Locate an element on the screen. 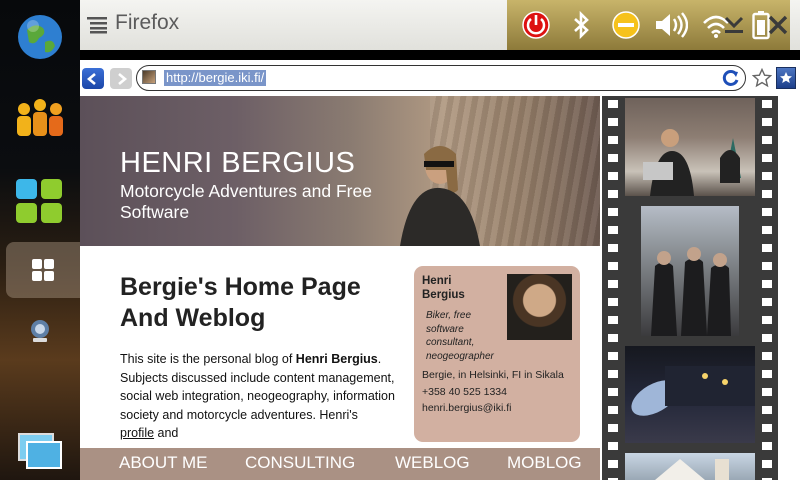  card-phone: +358 40 525 1334 is located at coordinates (464, 391).